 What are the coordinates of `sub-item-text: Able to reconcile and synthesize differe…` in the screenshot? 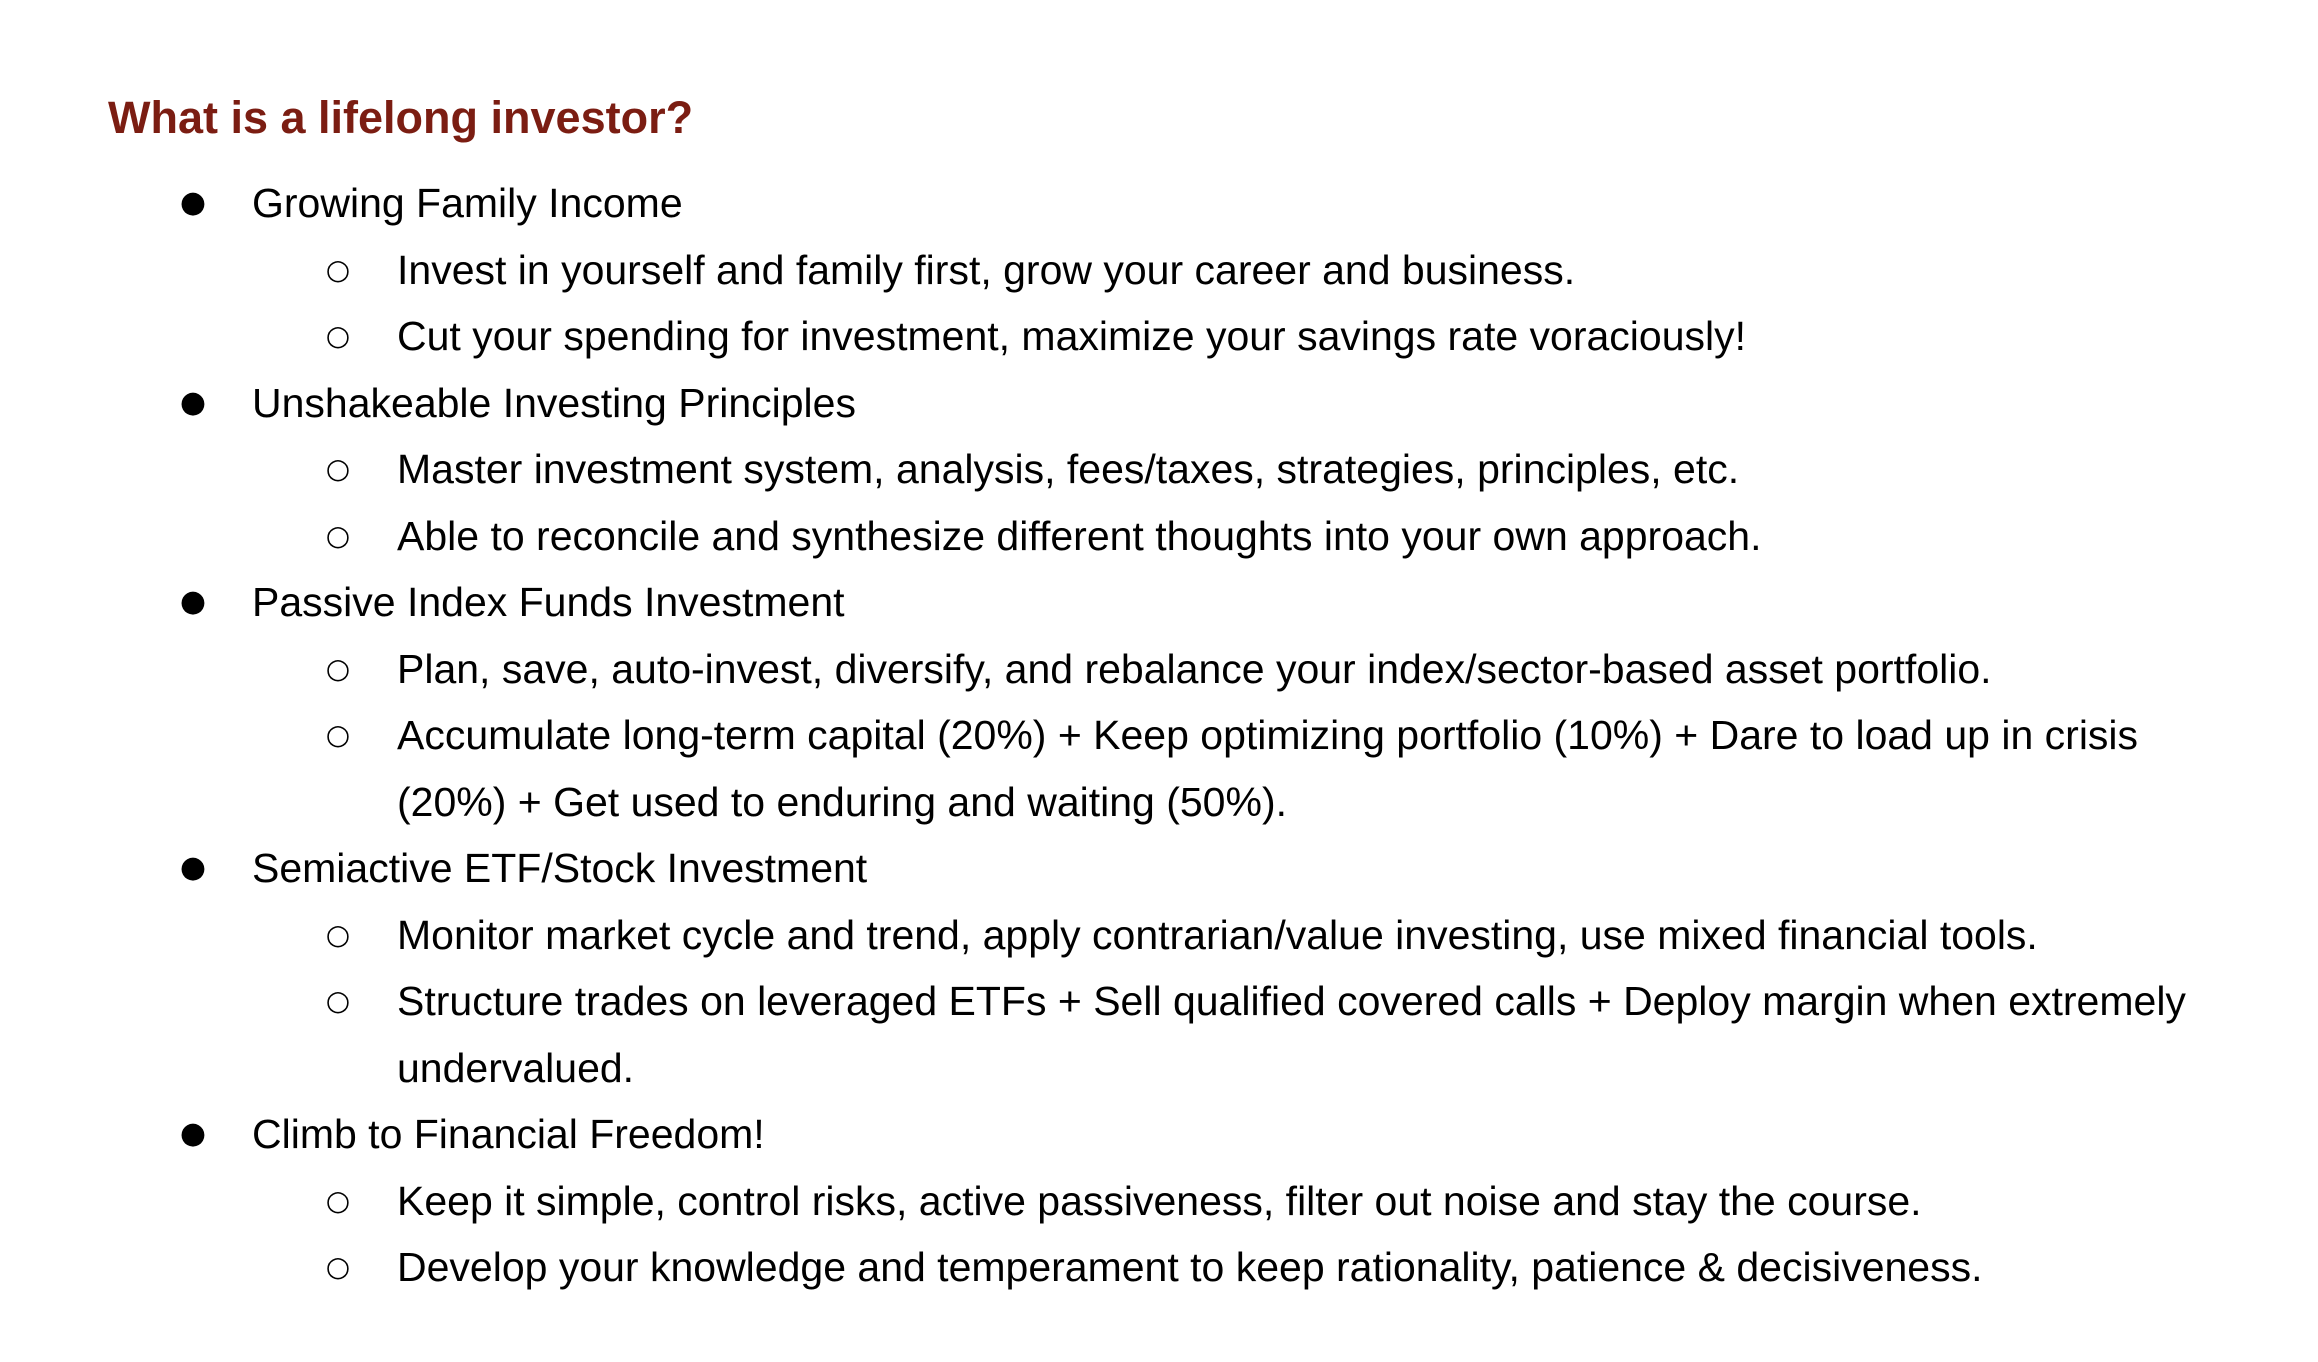 It's located at (1079, 535).